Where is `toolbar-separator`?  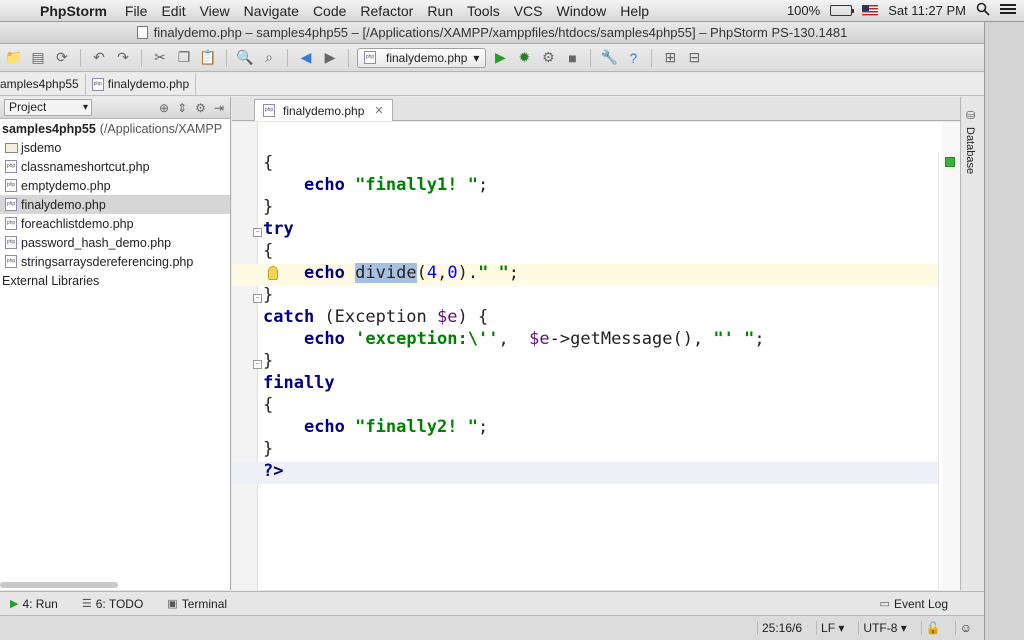 toolbar-separator is located at coordinates (348, 57).